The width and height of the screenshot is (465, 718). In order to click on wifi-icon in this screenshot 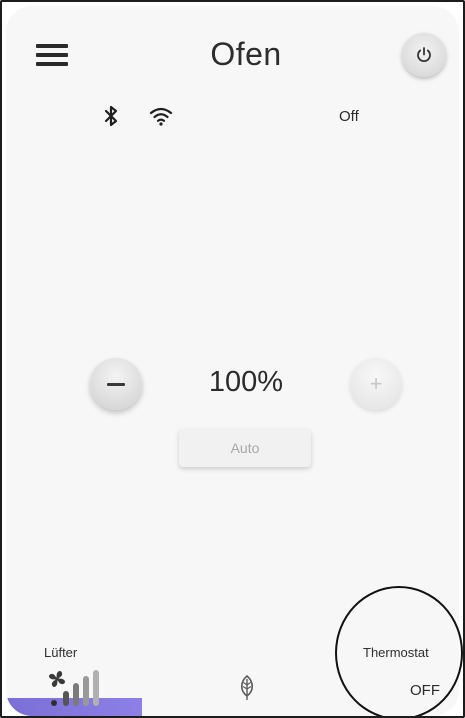, I will do `click(161, 116)`.